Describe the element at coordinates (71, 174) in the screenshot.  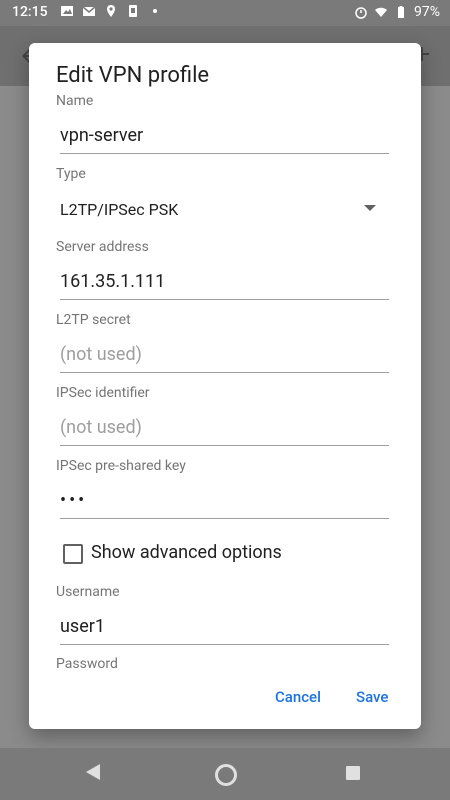
I see `type-label: Type` at that location.